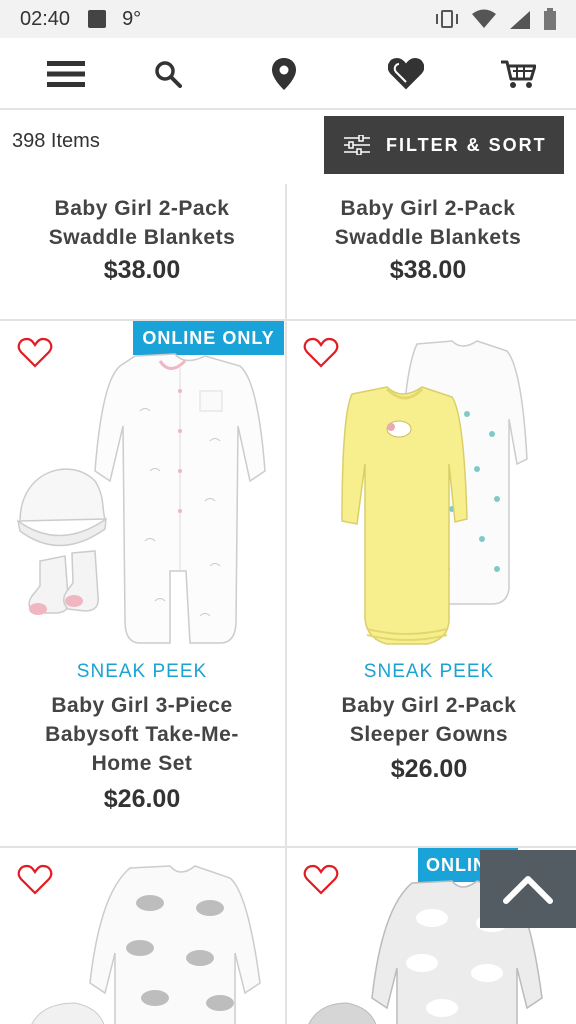  Describe the element at coordinates (550, 19) in the screenshot. I see `battery-icon` at that location.